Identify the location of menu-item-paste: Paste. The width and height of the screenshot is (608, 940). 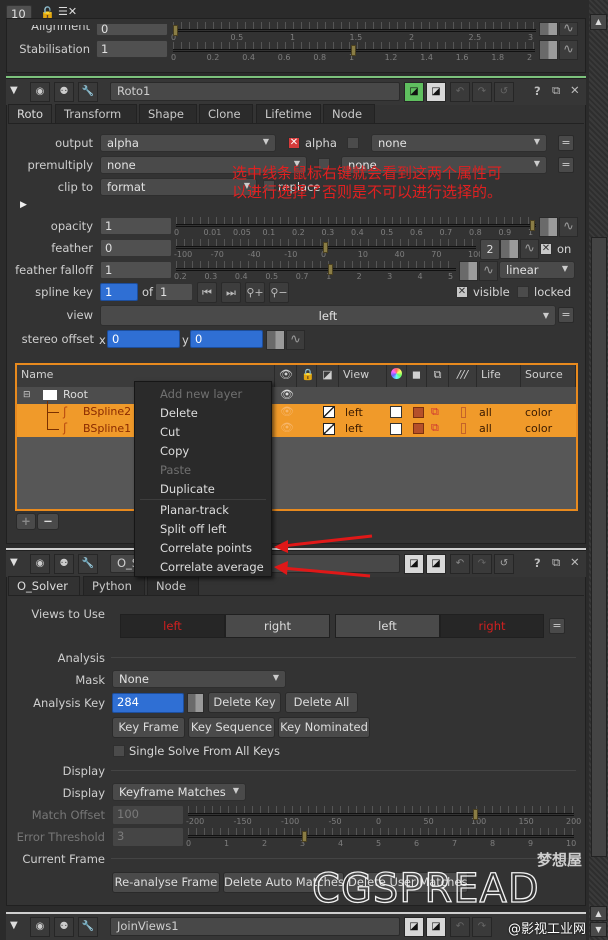
(175, 470).